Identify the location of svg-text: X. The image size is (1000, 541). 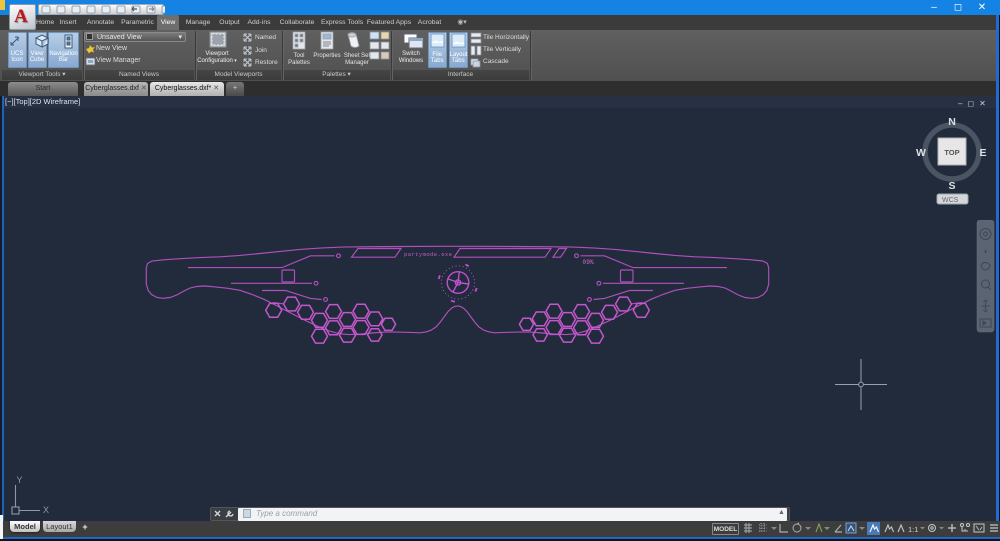
(46, 510).